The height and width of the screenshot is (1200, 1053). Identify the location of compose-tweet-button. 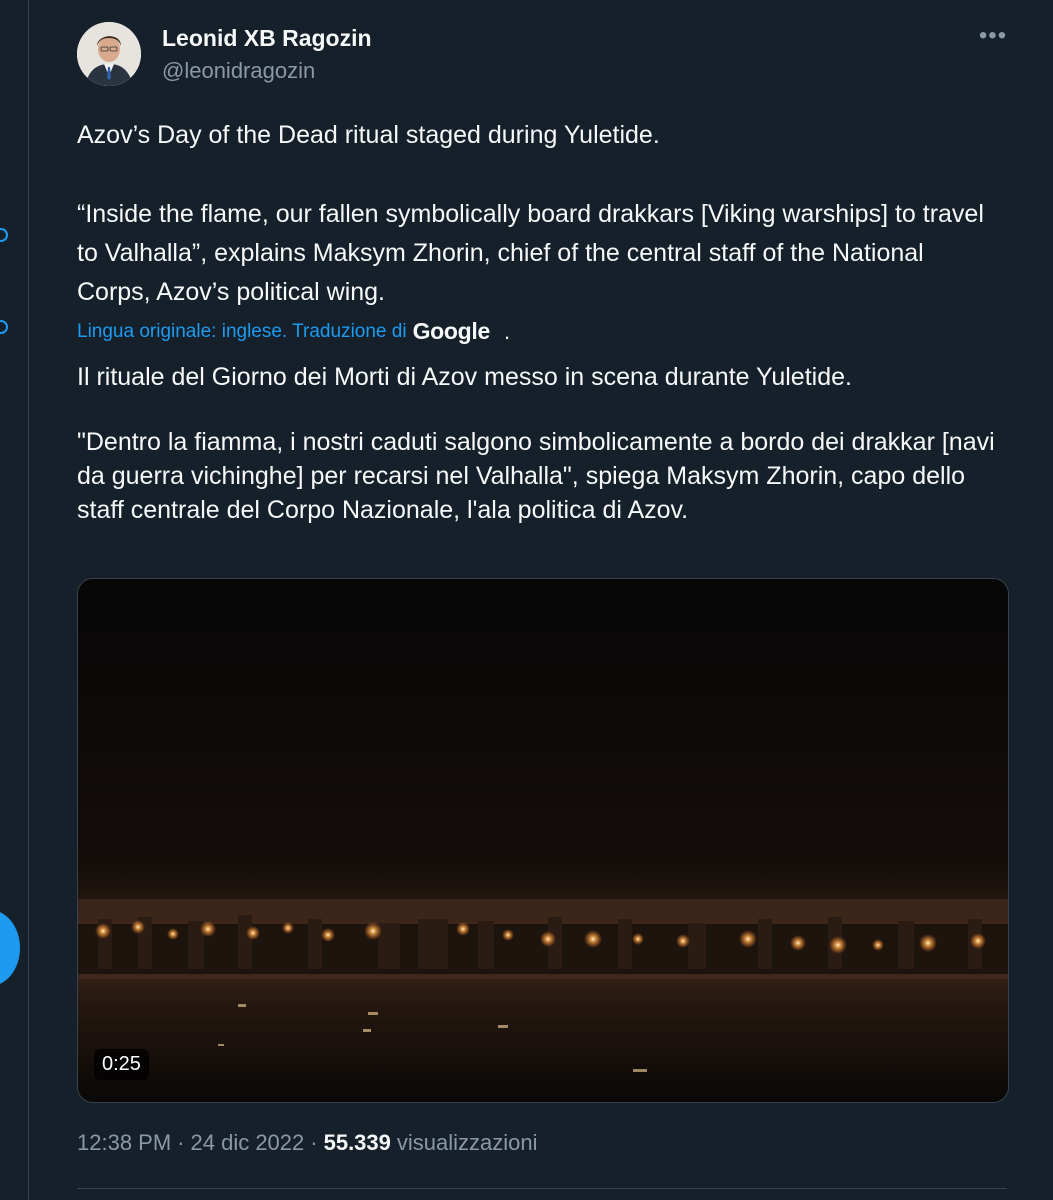
(10, 948).